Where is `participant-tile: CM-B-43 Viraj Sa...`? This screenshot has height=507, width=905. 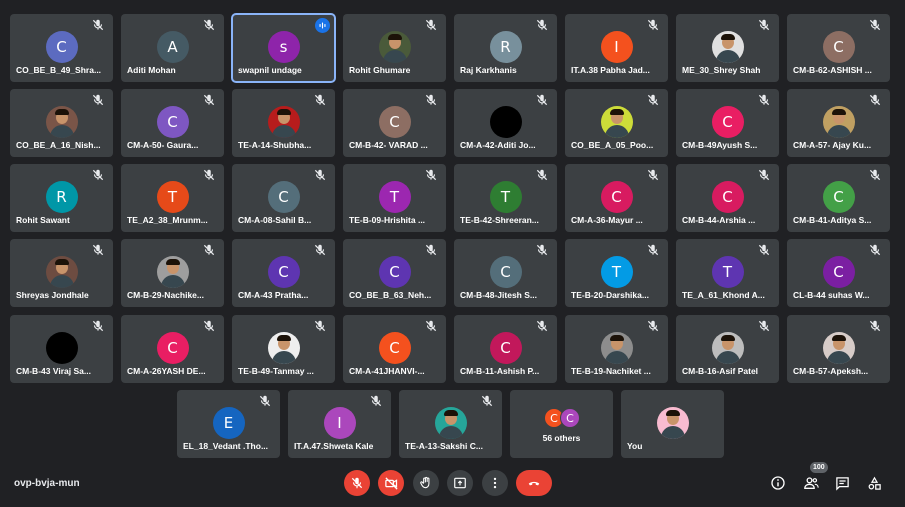 participant-tile: CM-B-43 Viraj Sa... is located at coordinates (61, 349).